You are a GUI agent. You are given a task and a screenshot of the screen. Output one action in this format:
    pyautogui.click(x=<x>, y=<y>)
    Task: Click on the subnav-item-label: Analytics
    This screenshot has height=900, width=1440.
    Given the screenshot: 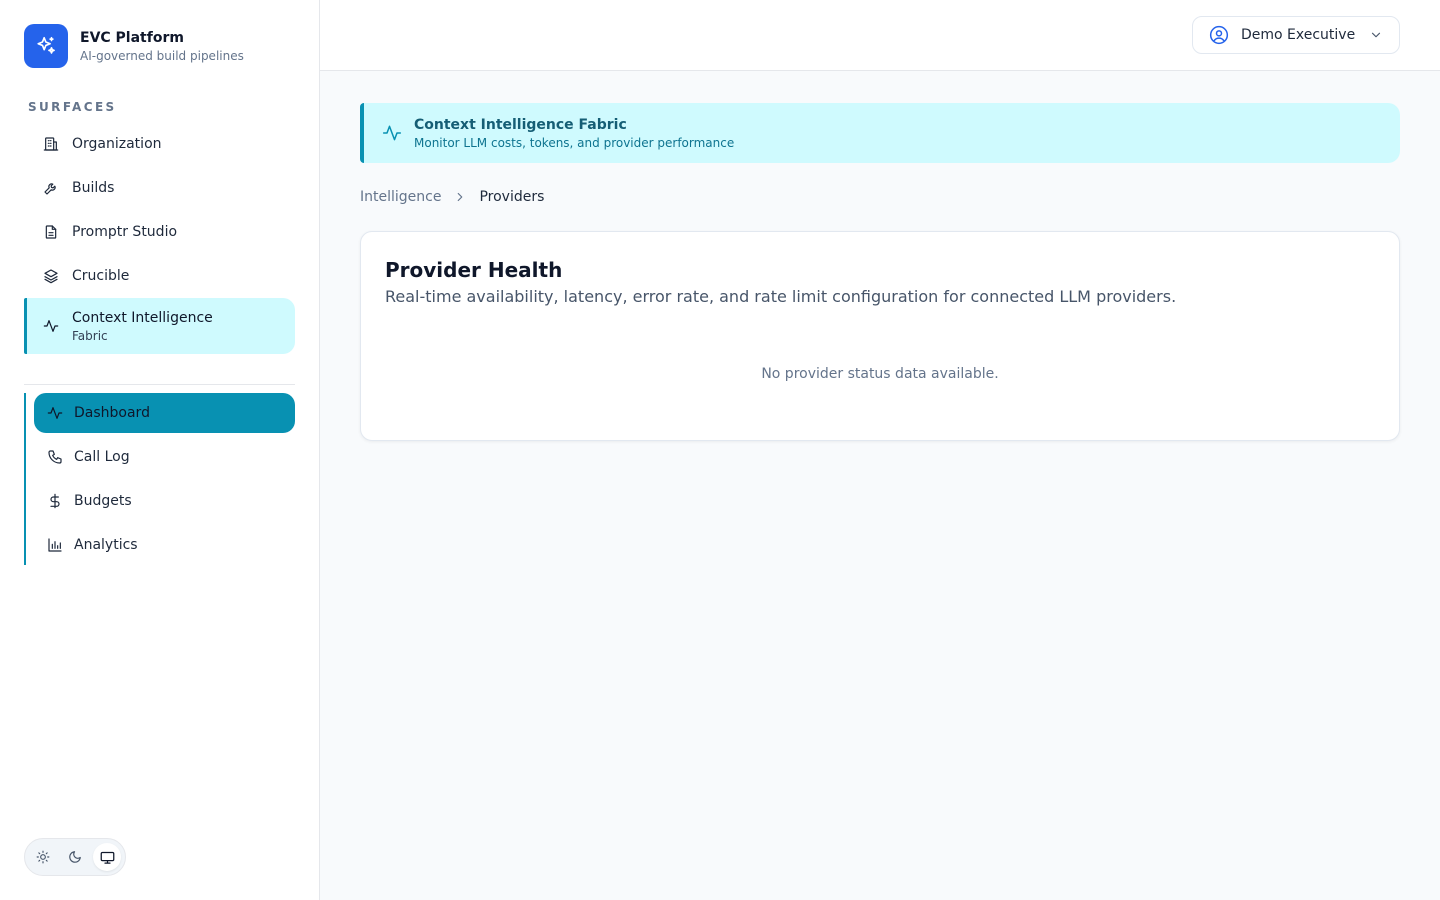 What is the action you would take?
    pyautogui.click(x=106, y=545)
    